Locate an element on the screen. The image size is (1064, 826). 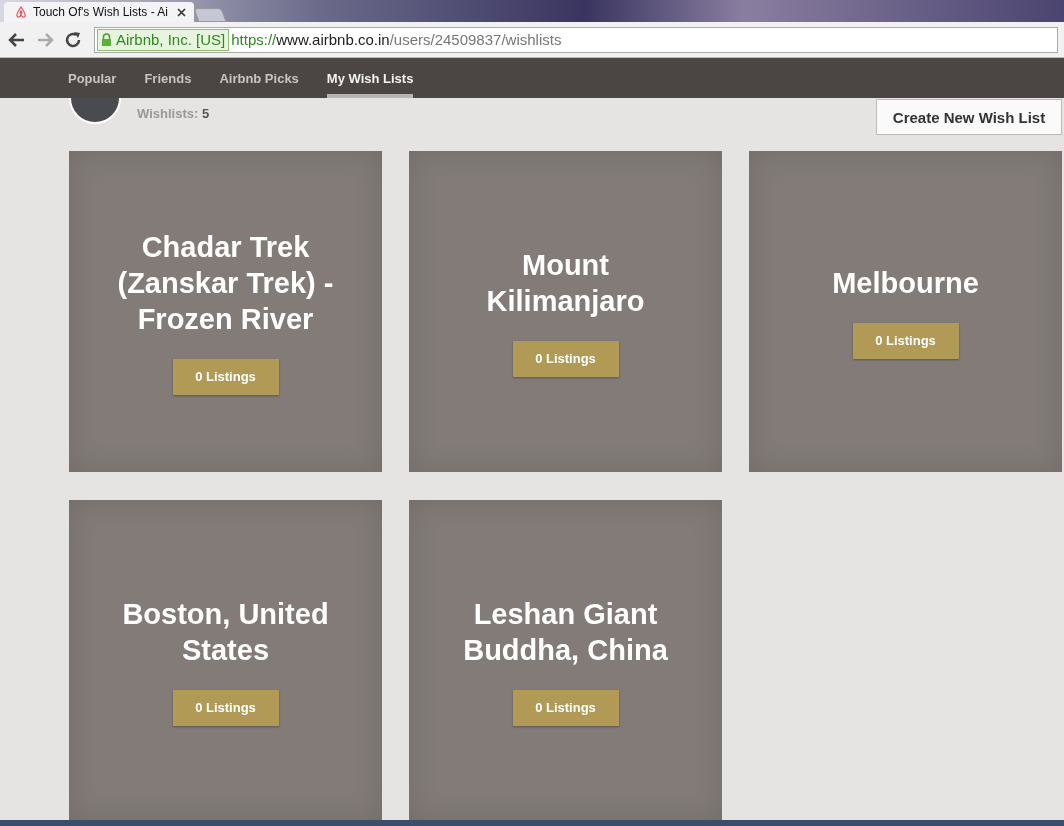
wishlist-card: Mount Kilimanjaro 0 Listings is located at coordinates (565, 311).